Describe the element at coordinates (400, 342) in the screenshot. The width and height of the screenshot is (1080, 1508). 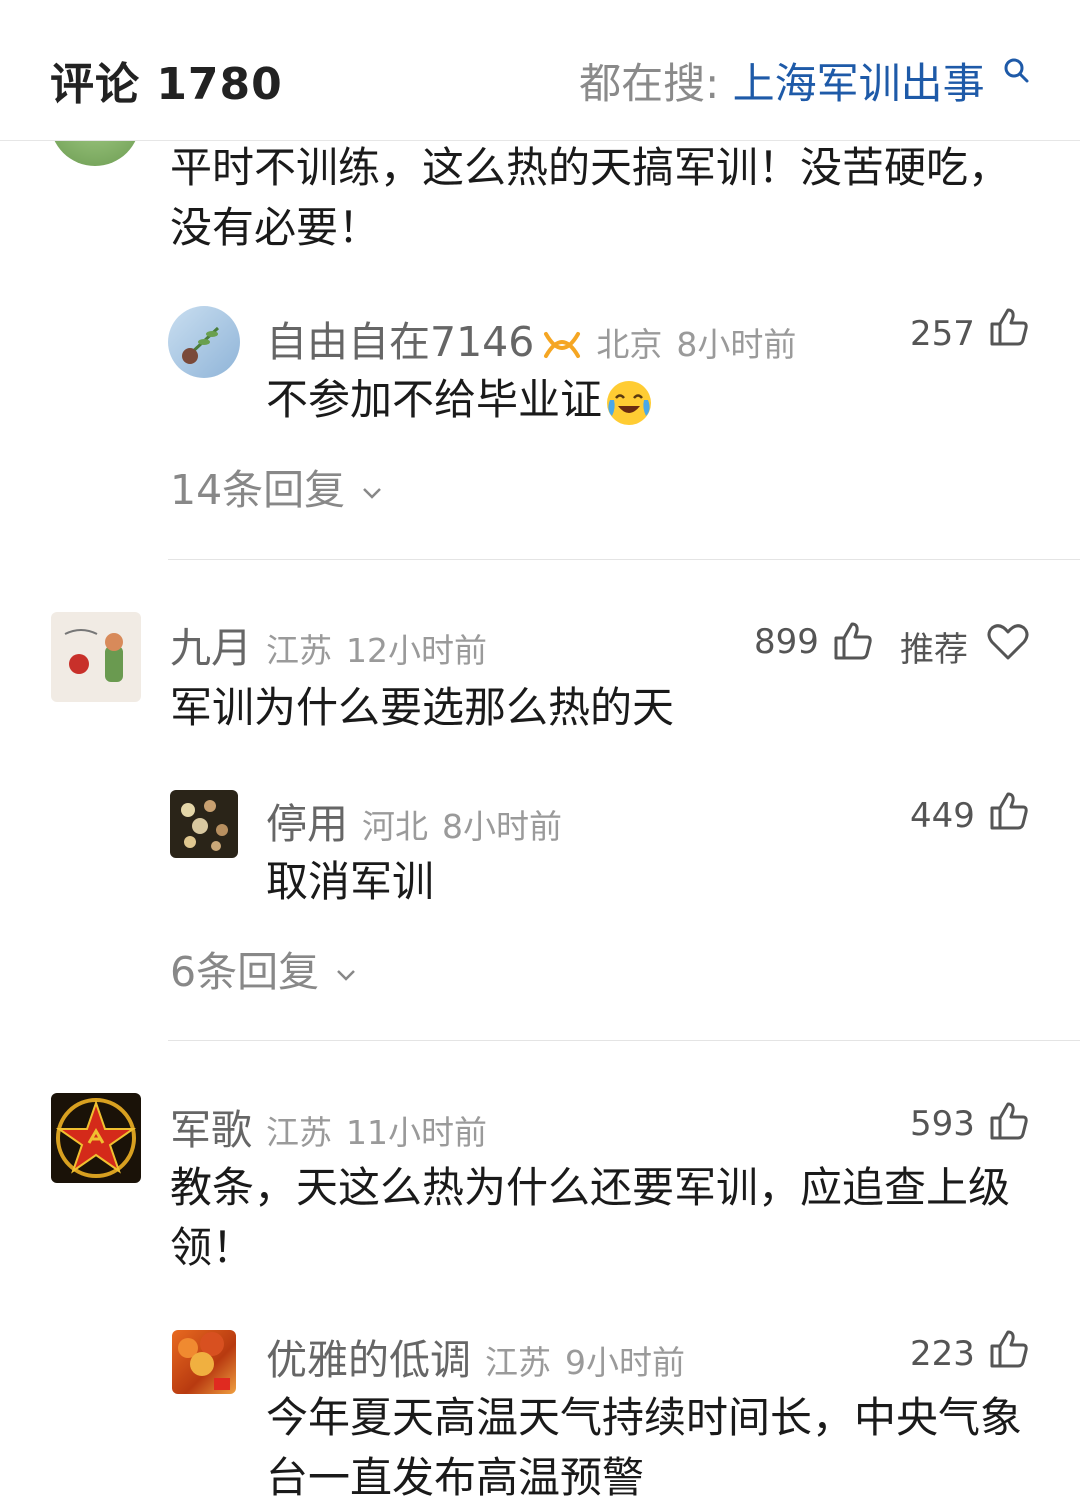
I see `username-text: 自由自在7146` at that location.